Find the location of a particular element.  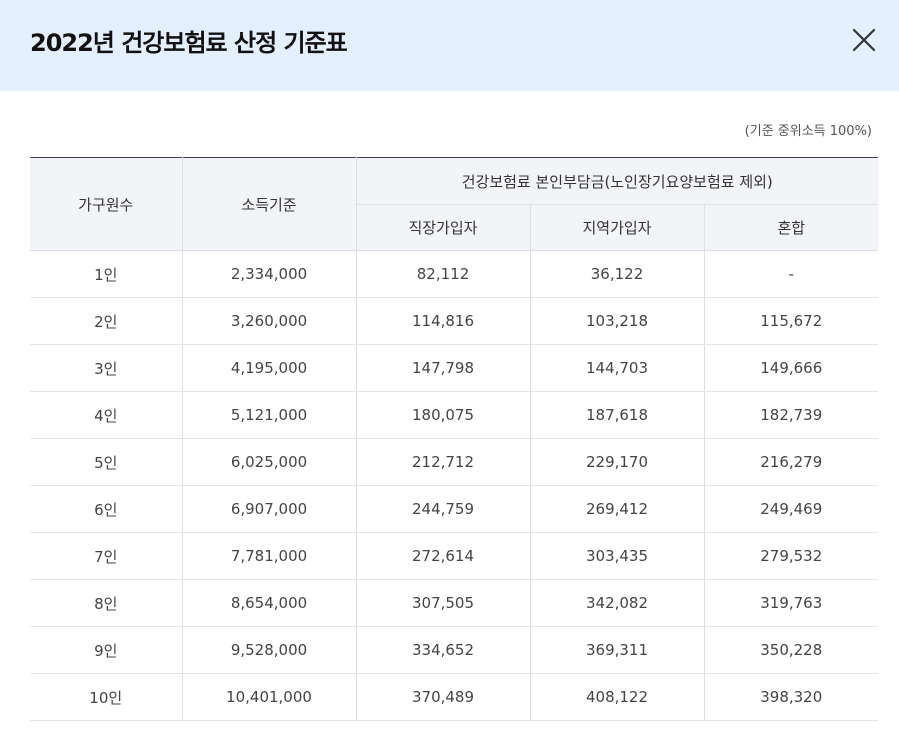

cell-income: 4,195,000 is located at coordinates (269, 368).